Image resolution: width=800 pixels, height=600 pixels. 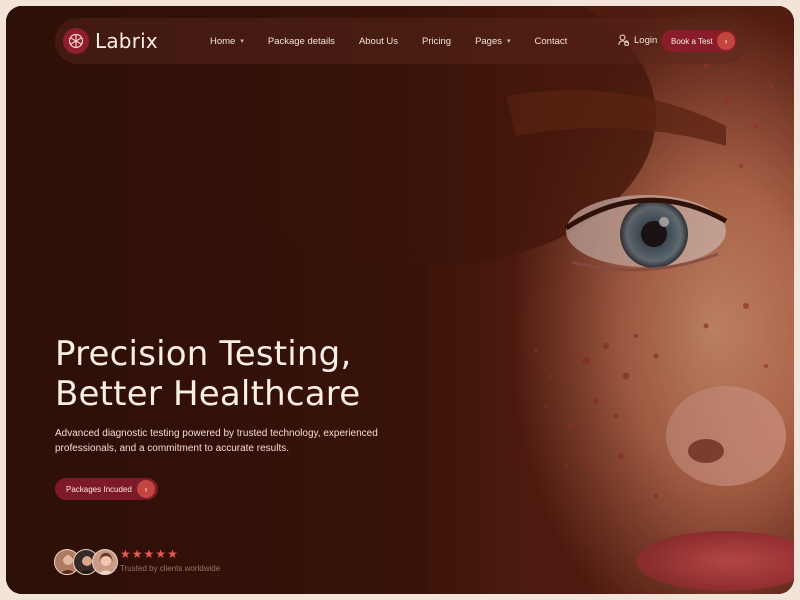 I want to click on nav-item-label: Contact, so click(x=551, y=41).